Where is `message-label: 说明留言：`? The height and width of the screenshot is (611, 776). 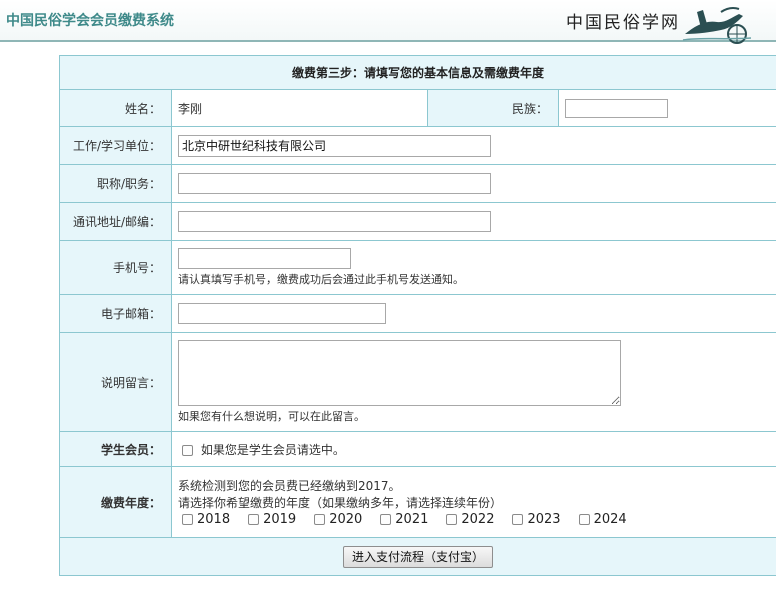
message-label: 说明留言： is located at coordinates (115, 382).